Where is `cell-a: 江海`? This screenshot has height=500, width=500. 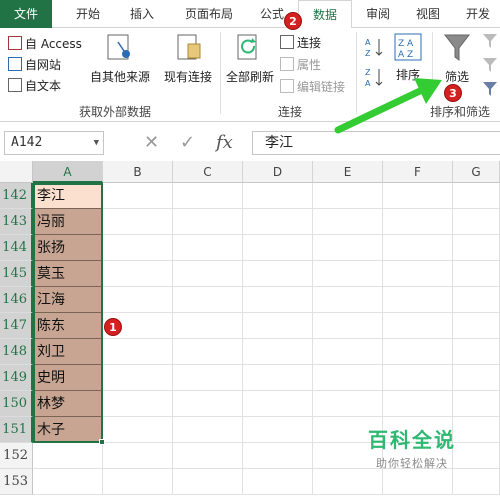 cell-a: 江海 is located at coordinates (68, 300).